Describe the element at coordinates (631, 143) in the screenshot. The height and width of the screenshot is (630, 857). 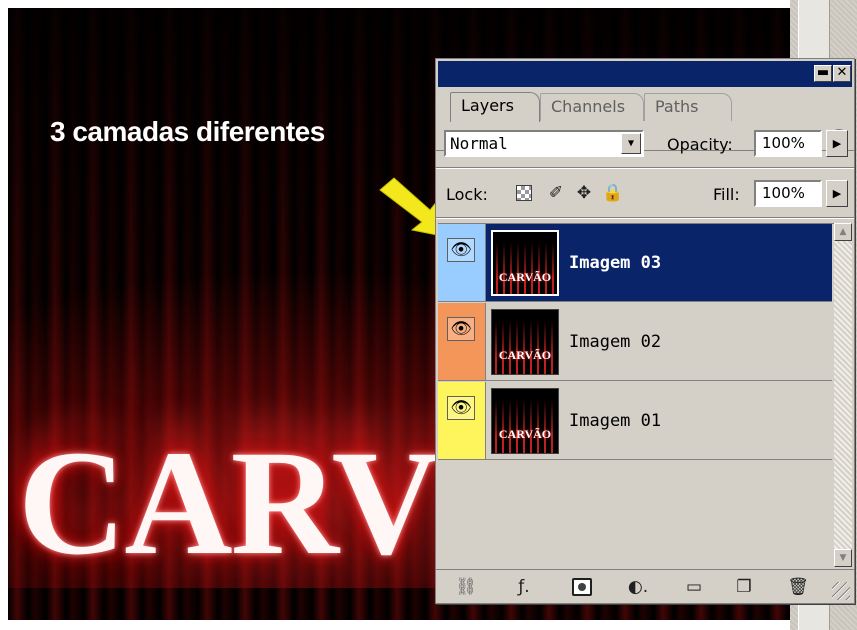
I see `chevron-down-icon: ▼` at that location.